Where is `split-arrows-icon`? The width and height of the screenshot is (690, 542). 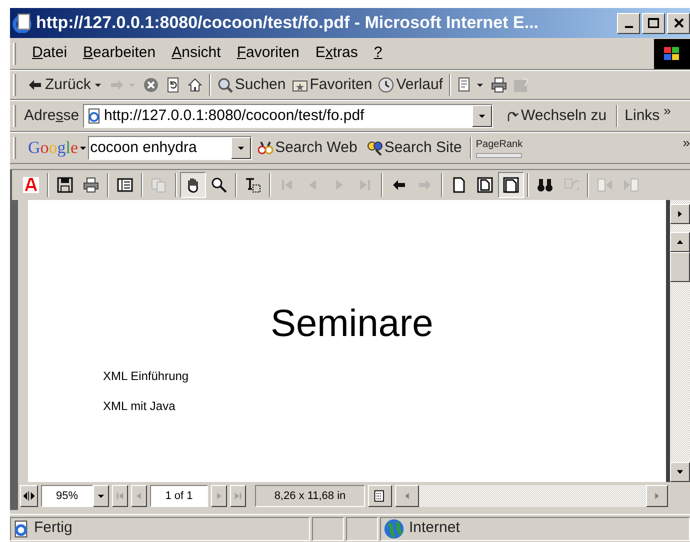 split-arrows-icon is located at coordinates (29, 496).